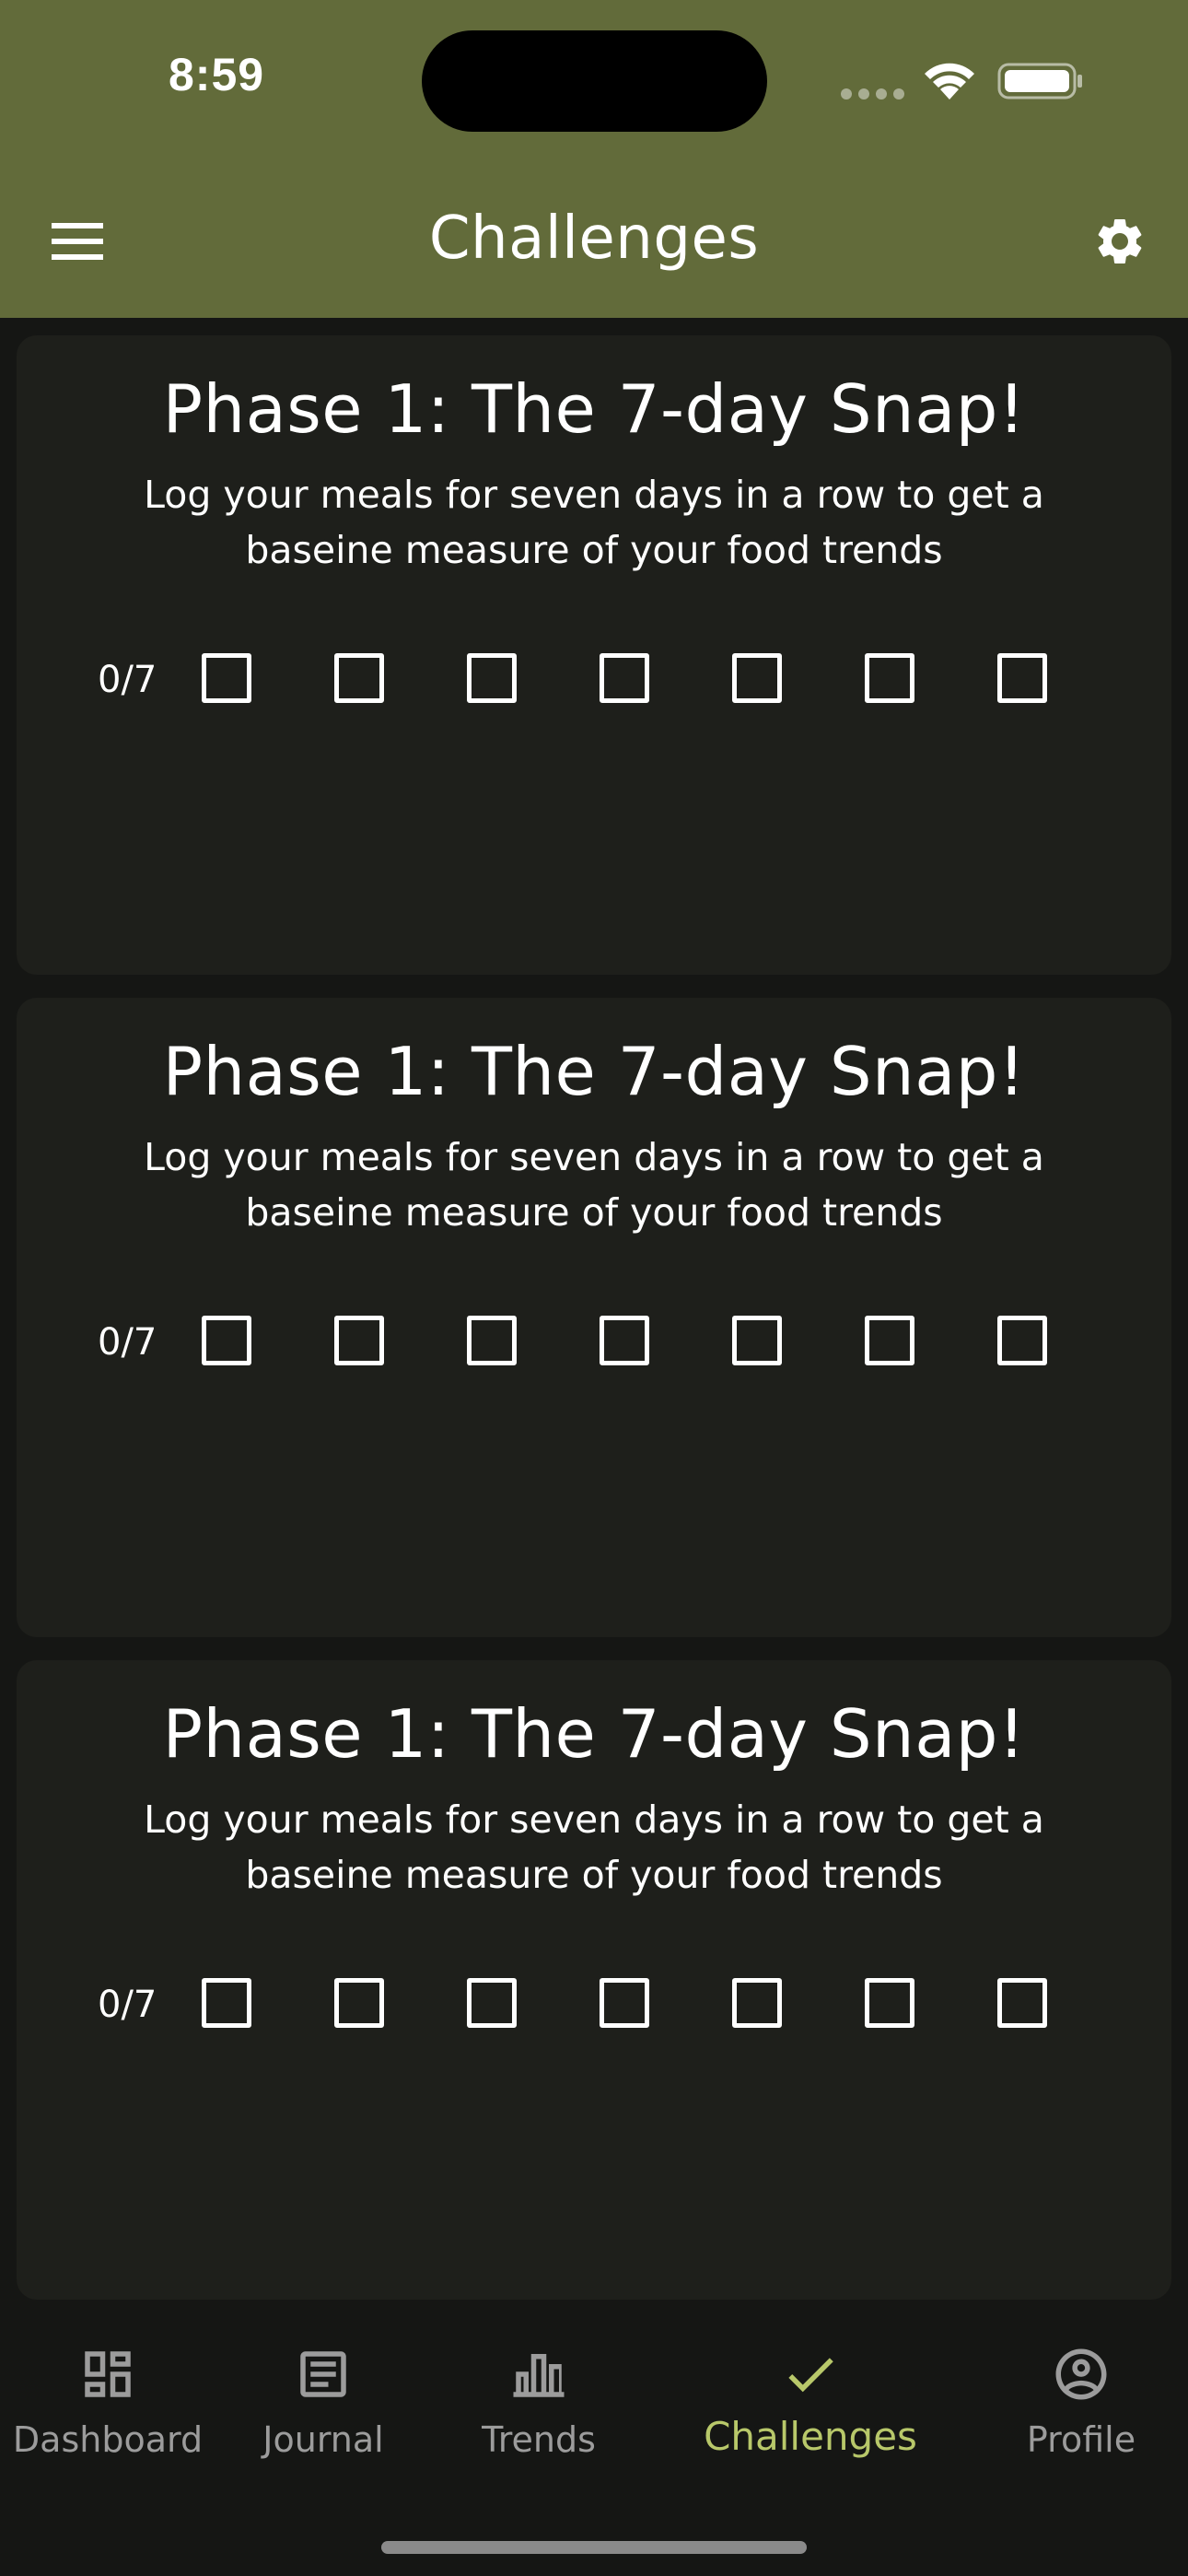  What do you see at coordinates (538, 2410) in the screenshot?
I see `nav-item-trends: Trends` at bounding box center [538, 2410].